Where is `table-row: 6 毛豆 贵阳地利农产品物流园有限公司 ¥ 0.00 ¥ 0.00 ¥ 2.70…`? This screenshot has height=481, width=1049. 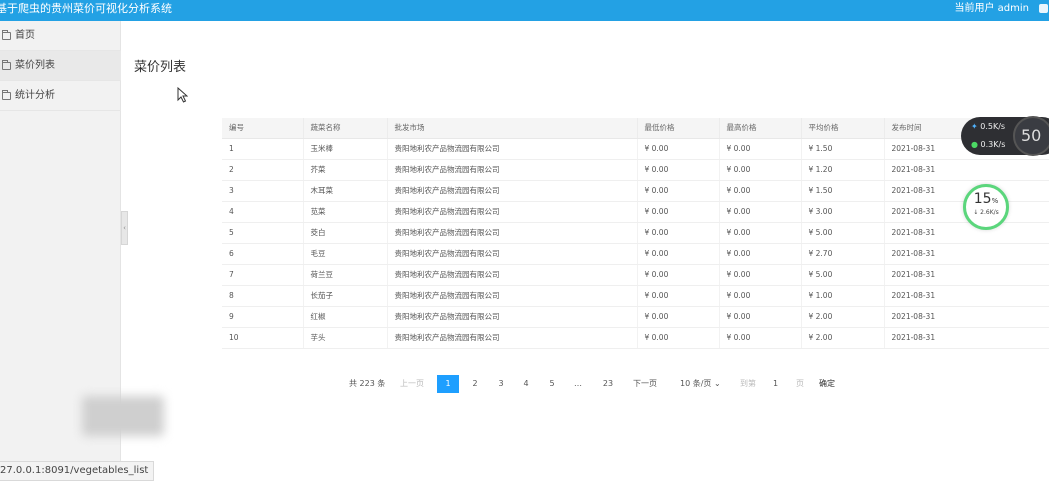 table-row: 6 毛豆 贵阳地利农产品物流园有限公司 ¥ 0.00 ¥ 0.00 ¥ 2.70… is located at coordinates (635, 254).